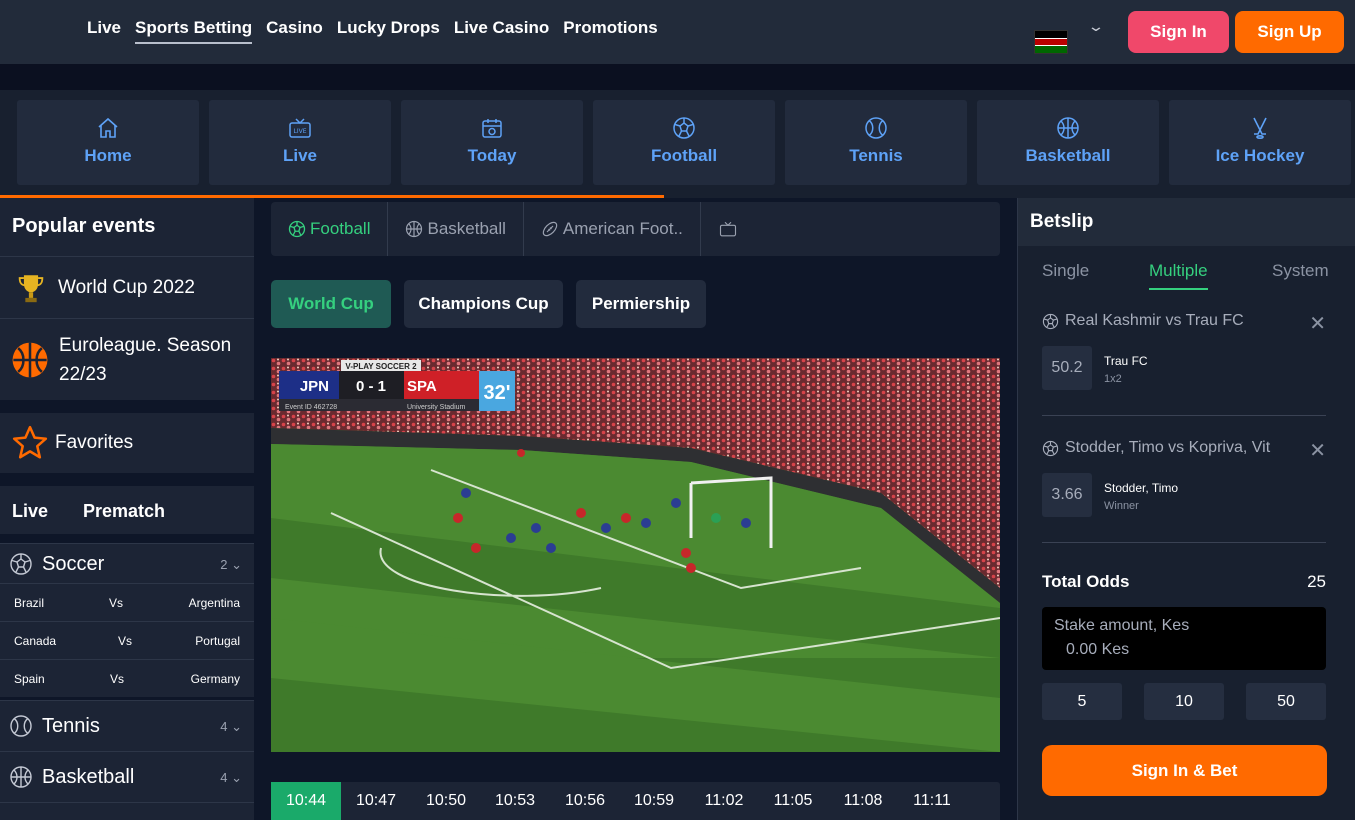 The height and width of the screenshot is (820, 1355). Describe the element at coordinates (483, 304) in the screenshot. I see `chip-champions-cup: Champions Cup` at that location.